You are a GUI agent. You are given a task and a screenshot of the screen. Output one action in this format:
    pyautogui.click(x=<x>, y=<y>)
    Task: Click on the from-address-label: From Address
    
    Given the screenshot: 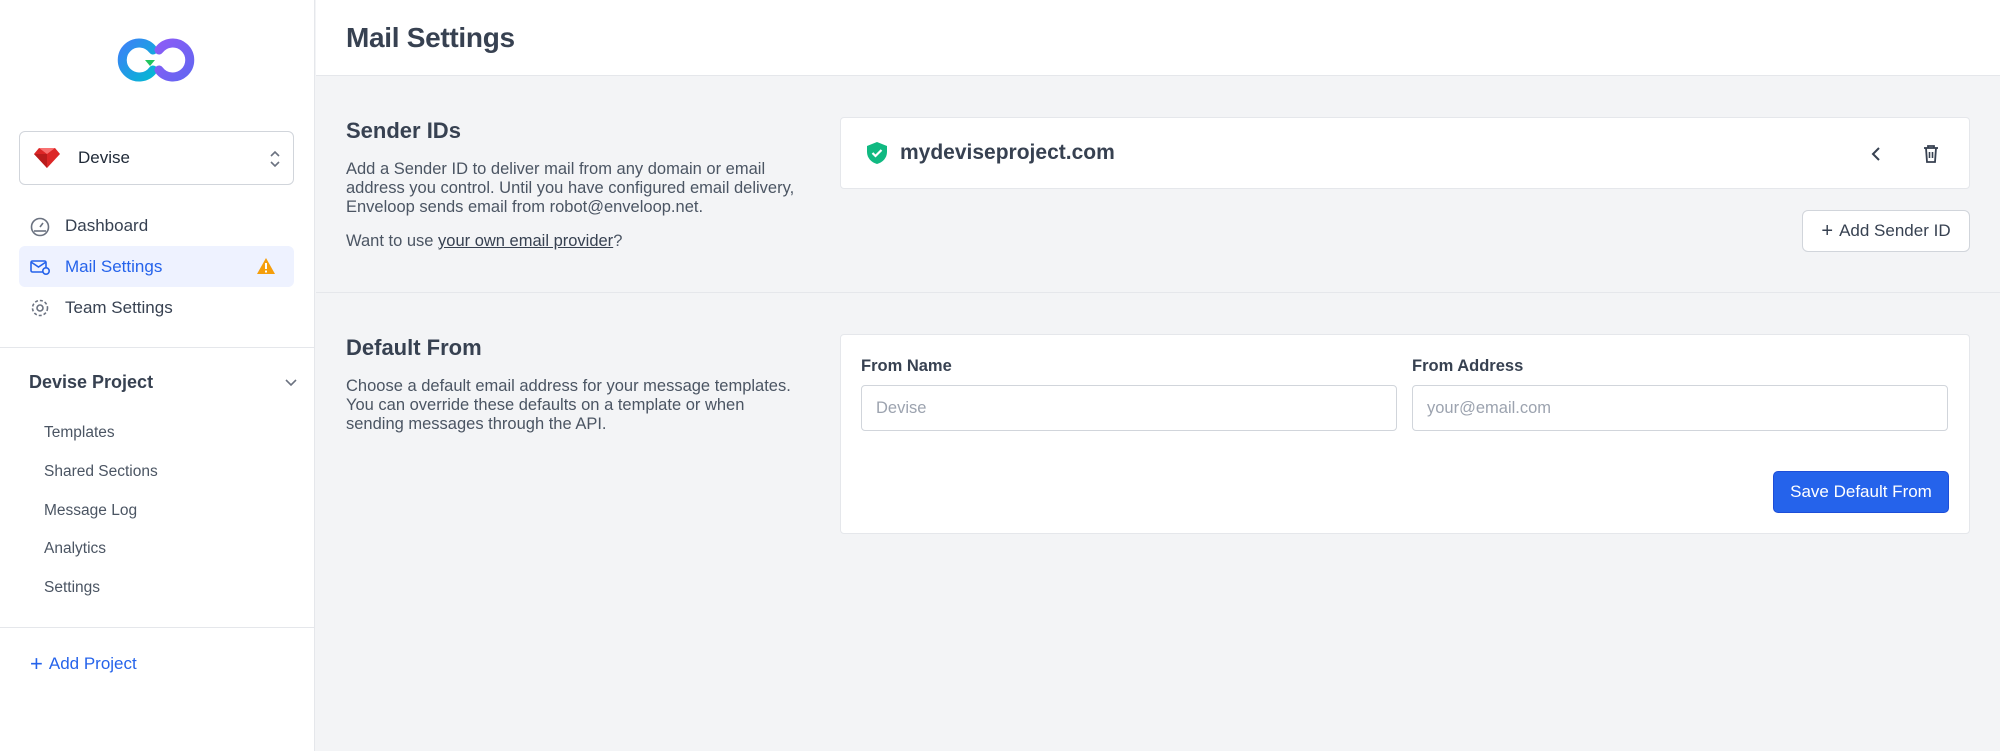 What is the action you would take?
    pyautogui.click(x=1468, y=366)
    